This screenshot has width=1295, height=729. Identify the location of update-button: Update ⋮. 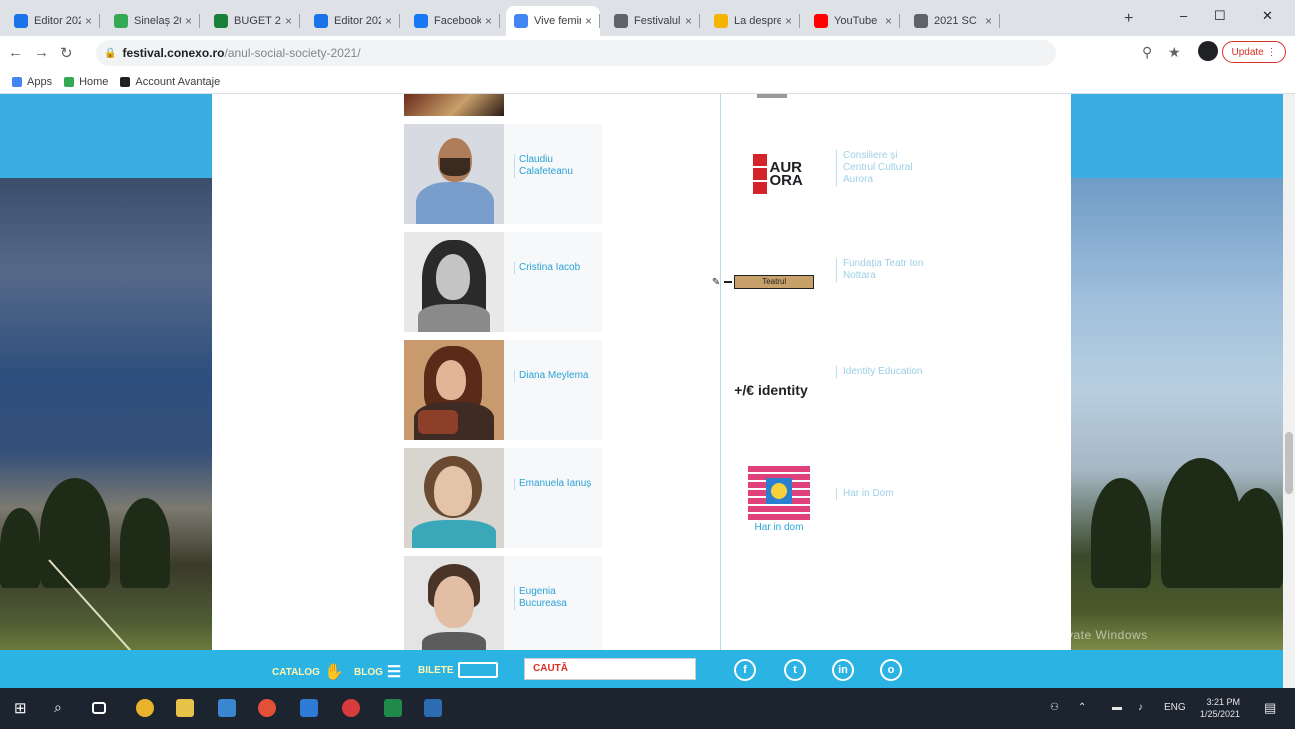
(1254, 52).